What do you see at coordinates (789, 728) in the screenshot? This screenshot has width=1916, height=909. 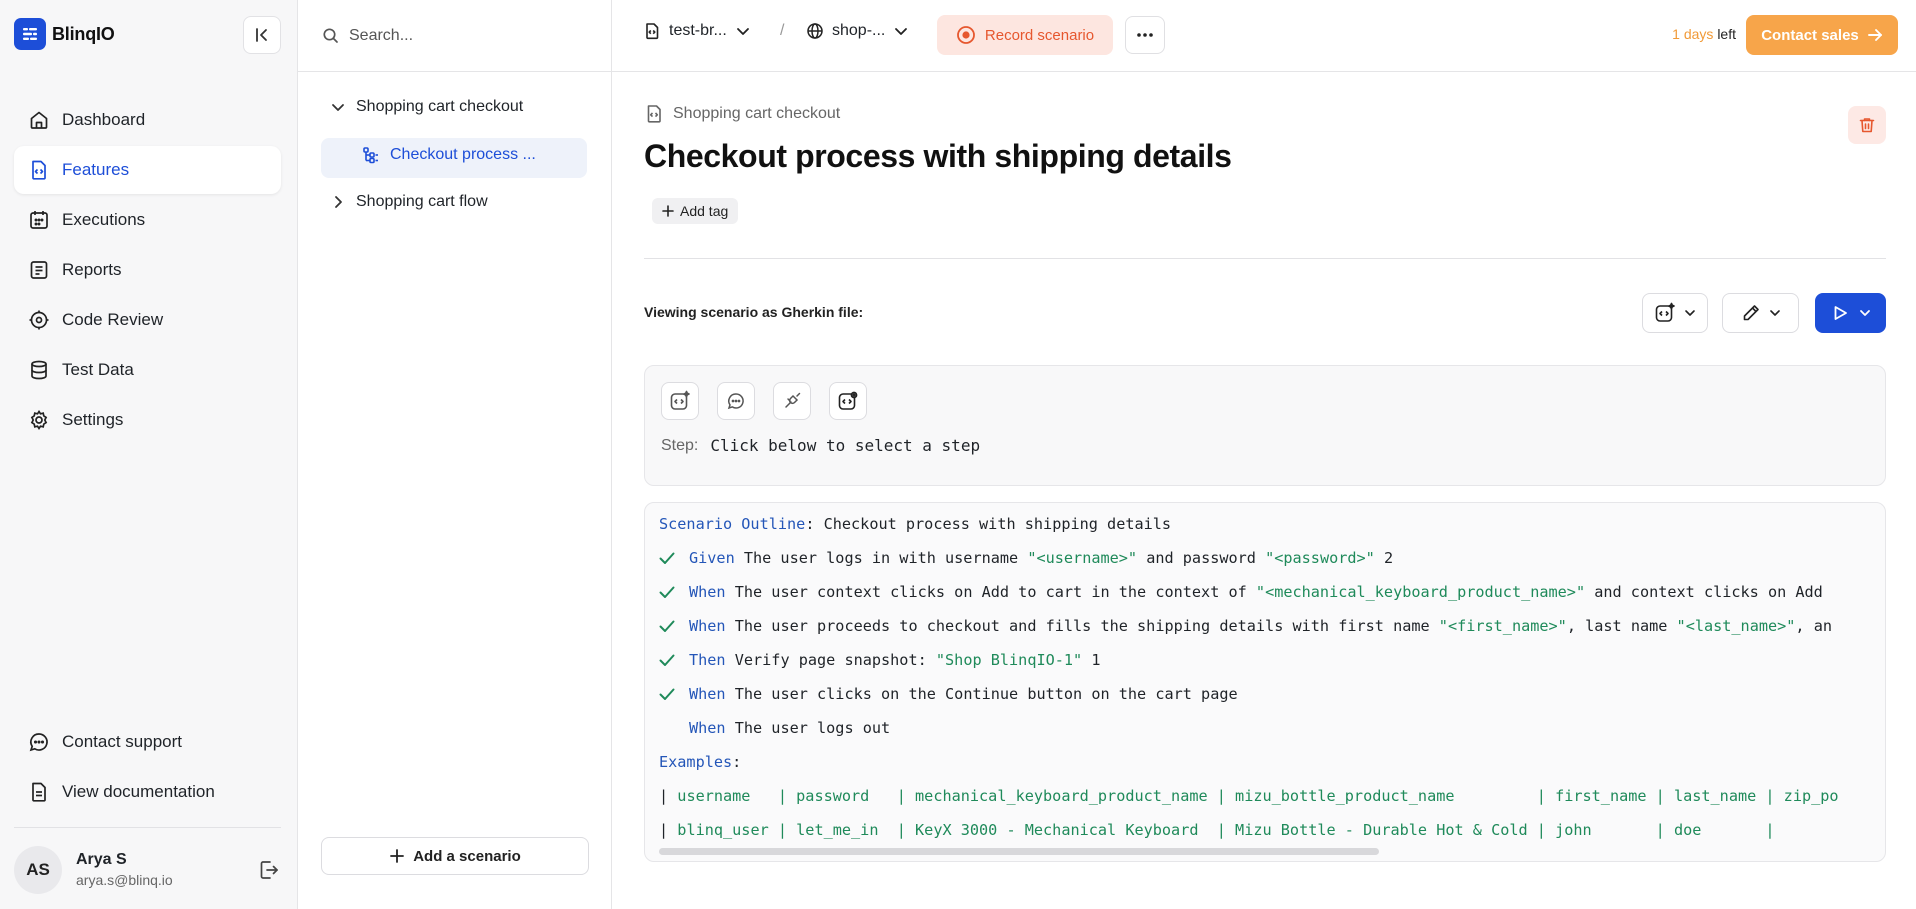 I see `gherkin-step-line: When The user logs out` at bounding box center [789, 728].